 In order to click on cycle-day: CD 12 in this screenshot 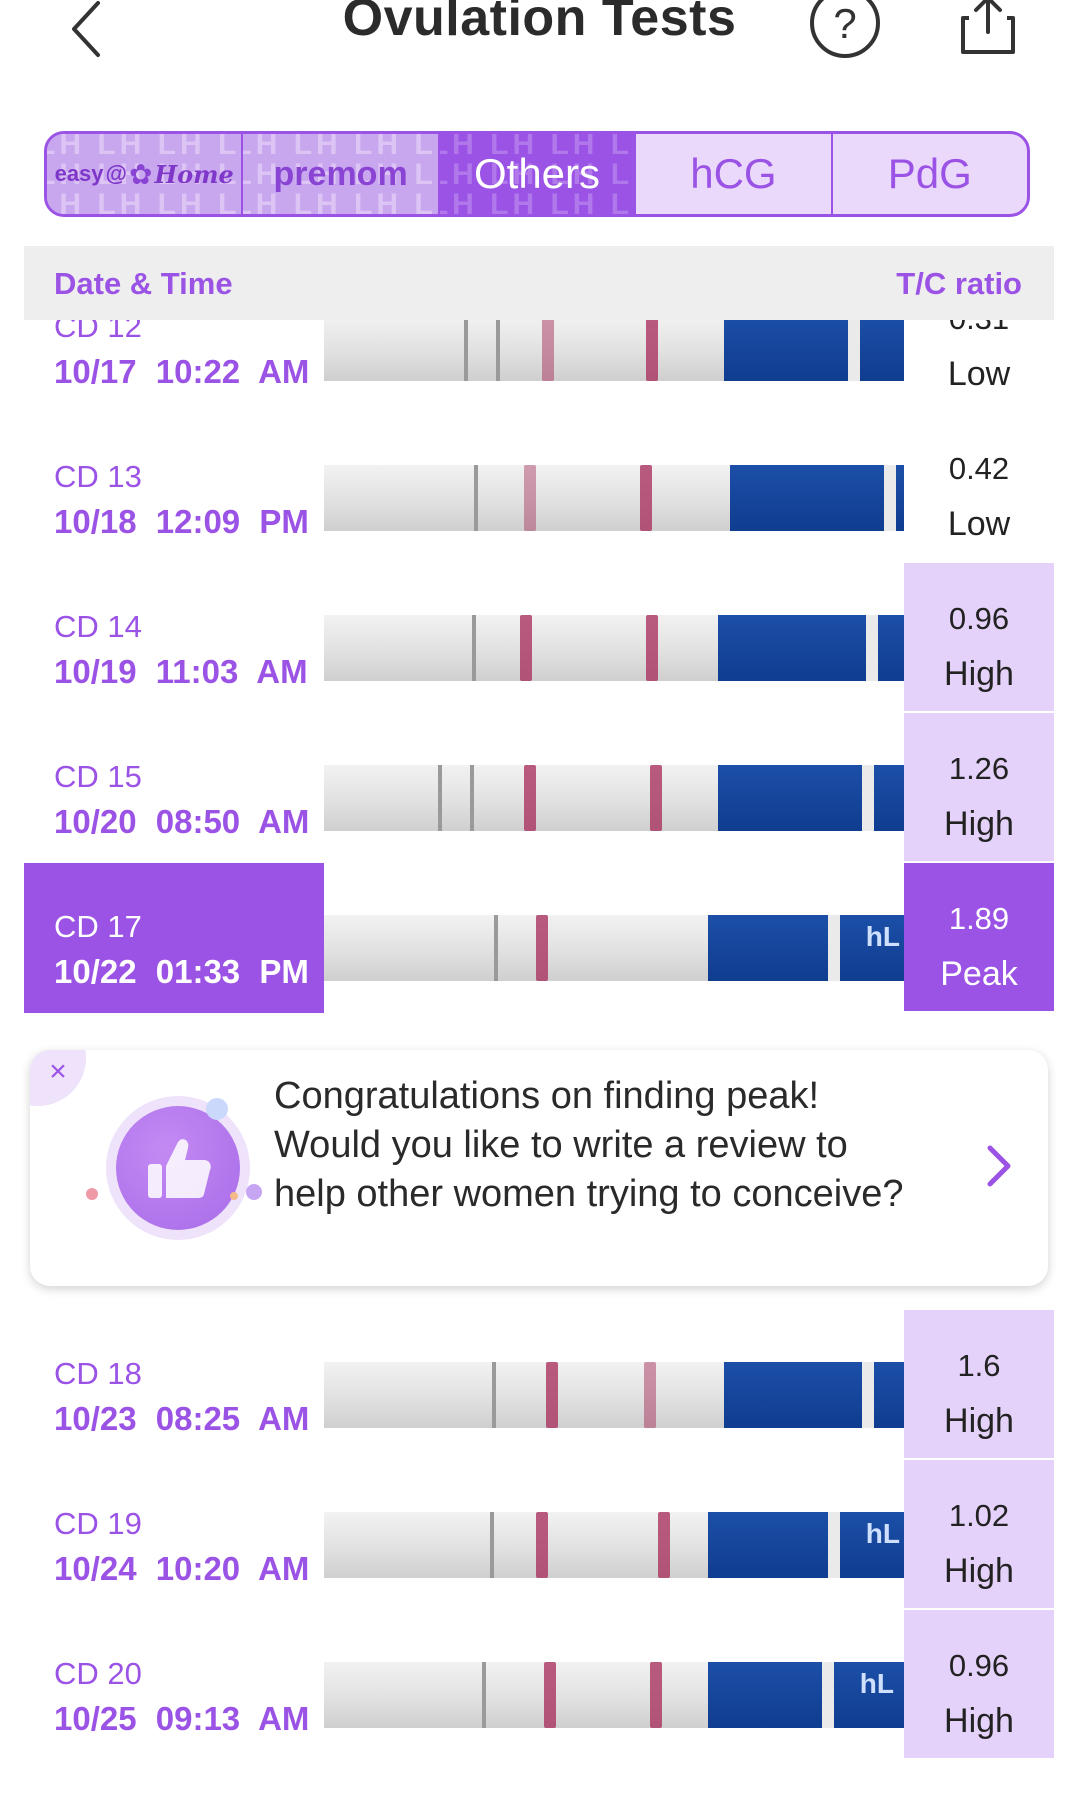, I will do `click(98, 332)`.